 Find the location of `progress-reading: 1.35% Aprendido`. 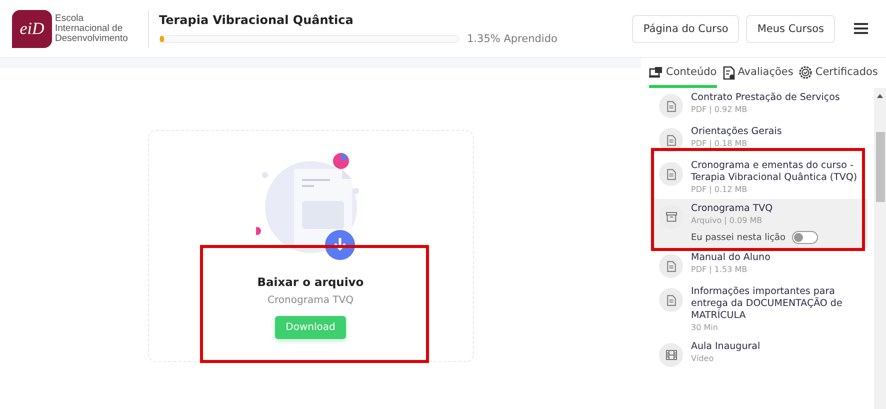

progress-reading: 1.35% Aprendido is located at coordinates (512, 38).